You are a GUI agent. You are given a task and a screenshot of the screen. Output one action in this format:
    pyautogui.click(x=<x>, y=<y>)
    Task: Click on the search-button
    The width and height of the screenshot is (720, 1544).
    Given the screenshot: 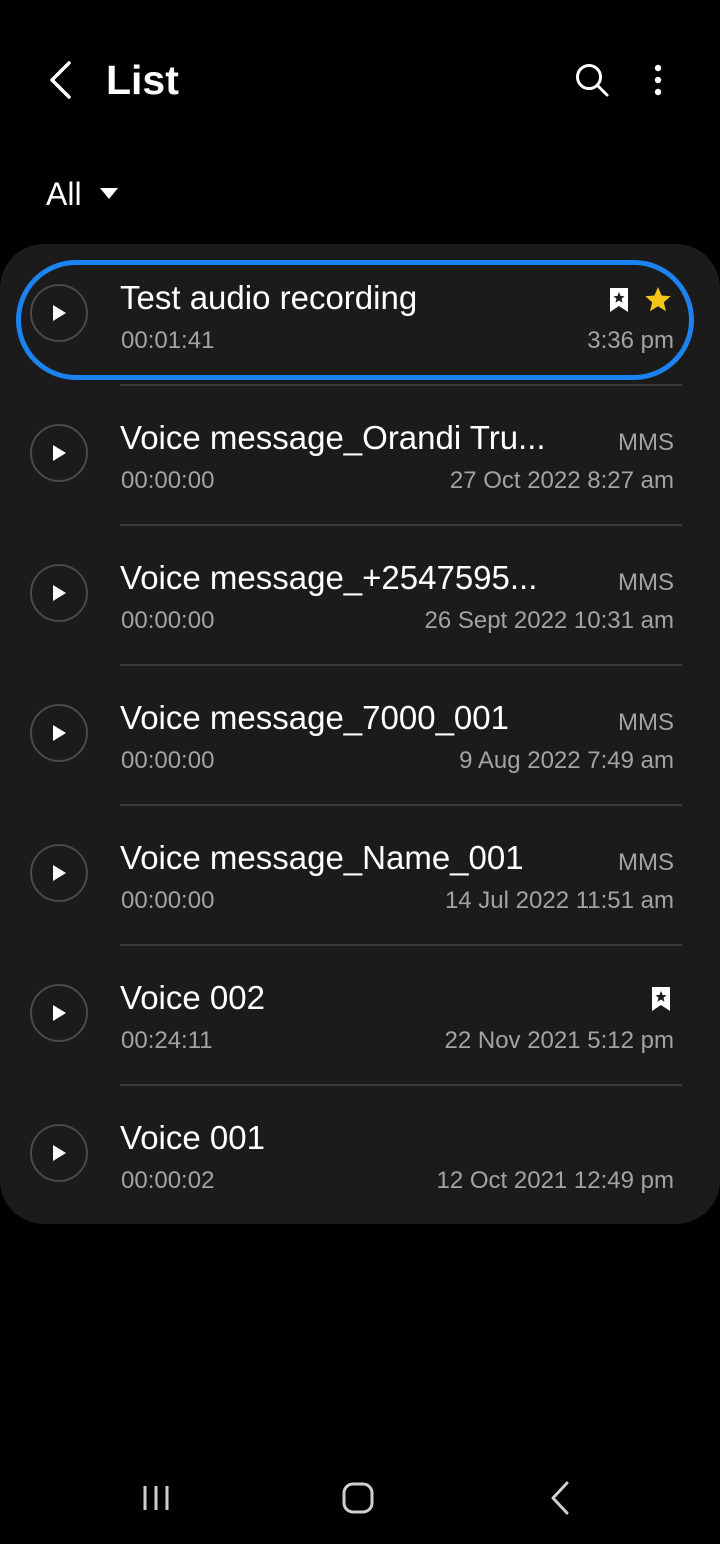 What is the action you would take?
    pyautogui.click(x=592, y=80)
    